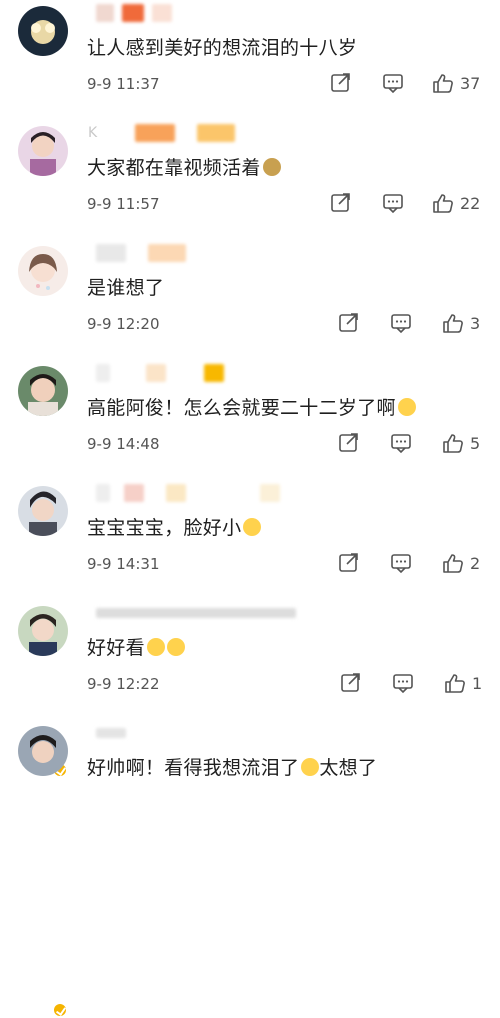 This screenshot has height=1018, width=500. What do you see at coordinates (456, 83) in the screenshot?
I see `like-button: 37` at bounding box center [456, 83].